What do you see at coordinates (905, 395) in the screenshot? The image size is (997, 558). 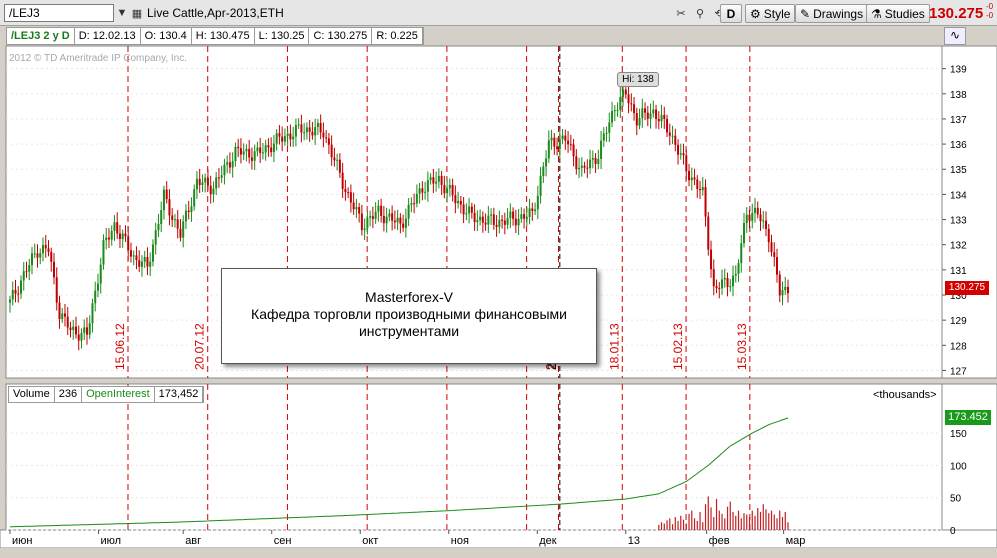 I see `units-label: <thousands>` at bounding box center [905, 395].